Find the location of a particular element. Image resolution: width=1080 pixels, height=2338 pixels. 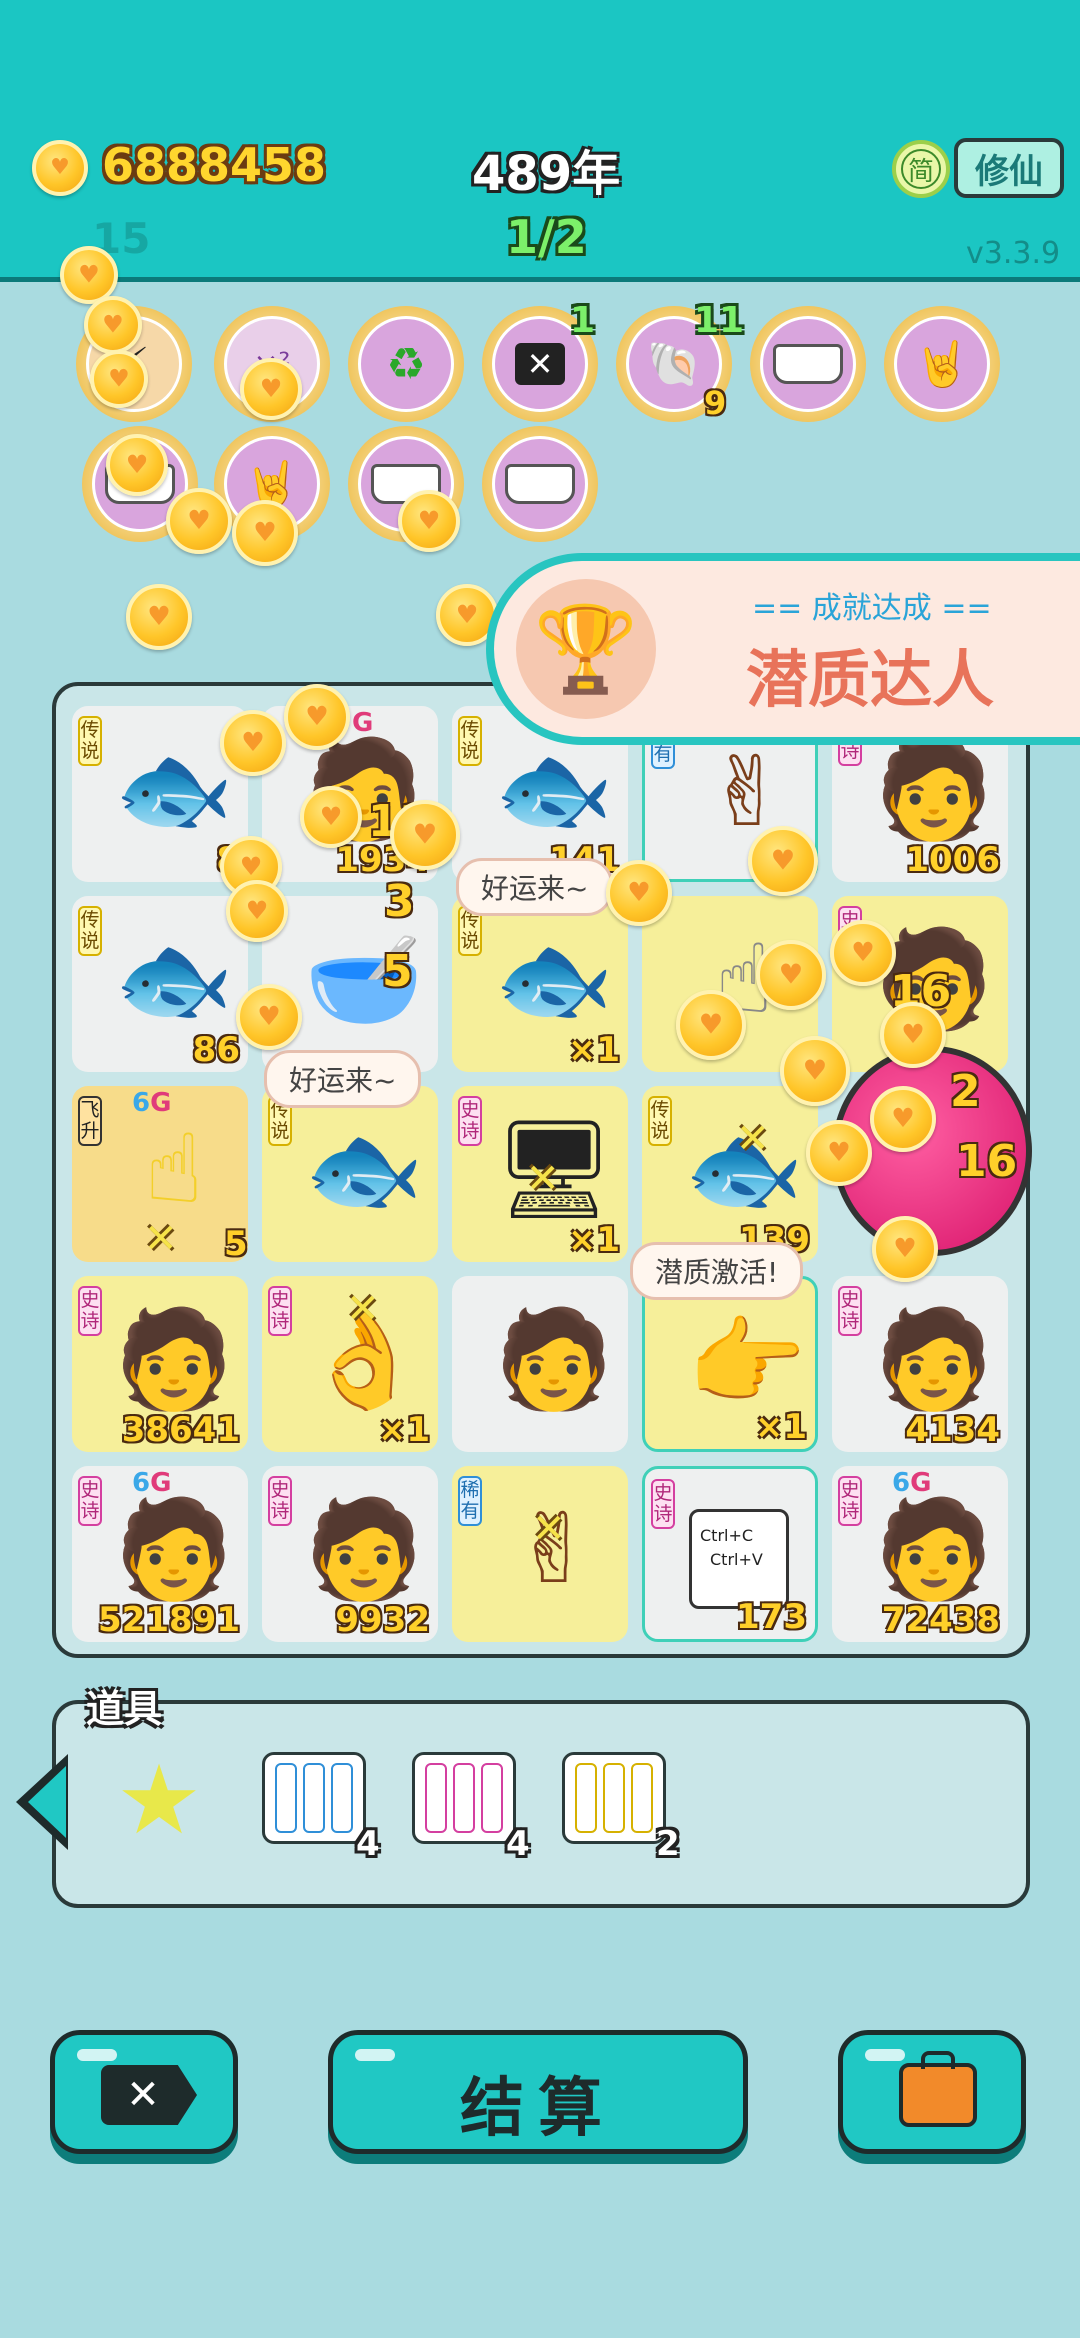

briefcase-button is located at coordinates (932, 2092).